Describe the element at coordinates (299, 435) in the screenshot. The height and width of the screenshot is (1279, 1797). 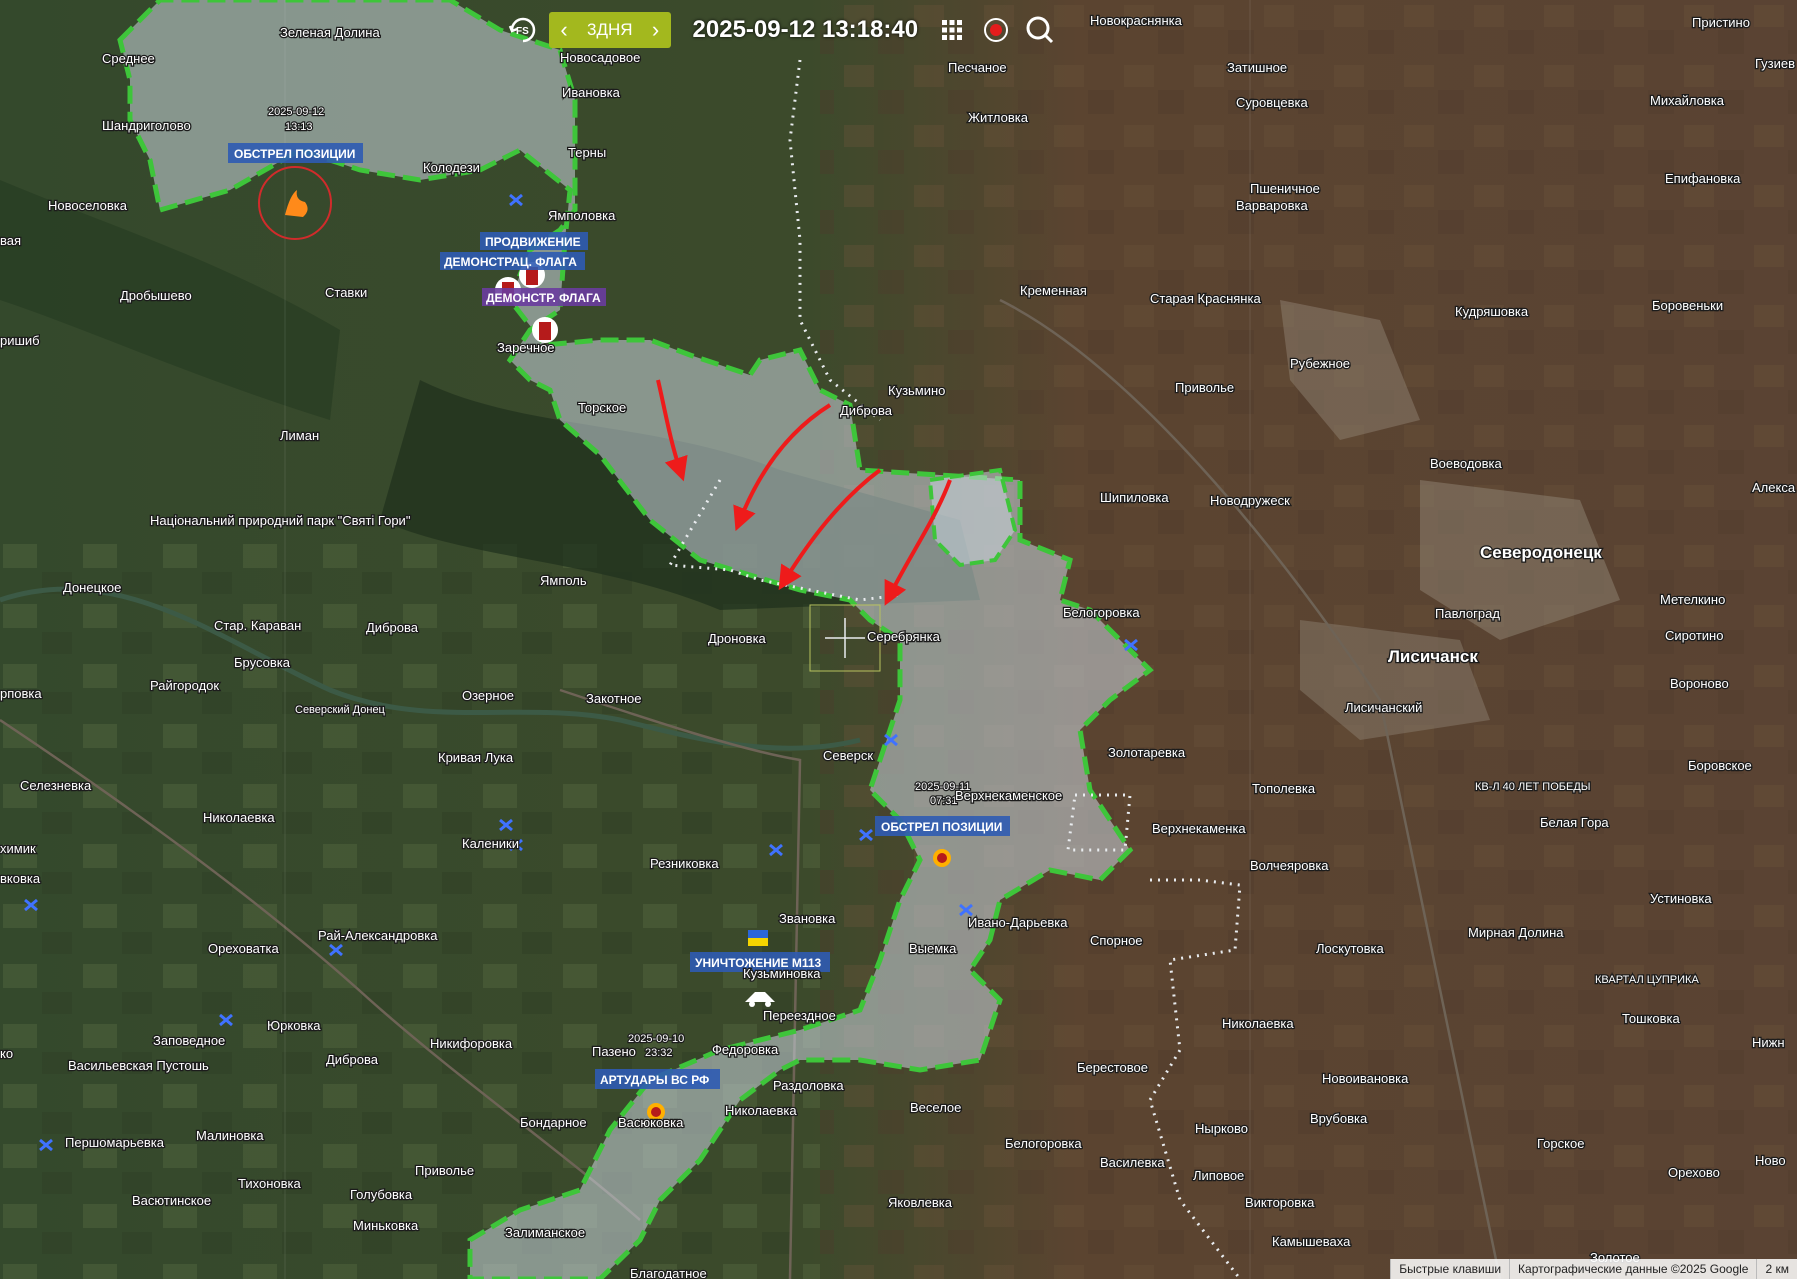
I see `place-label: Лиман` at that location.